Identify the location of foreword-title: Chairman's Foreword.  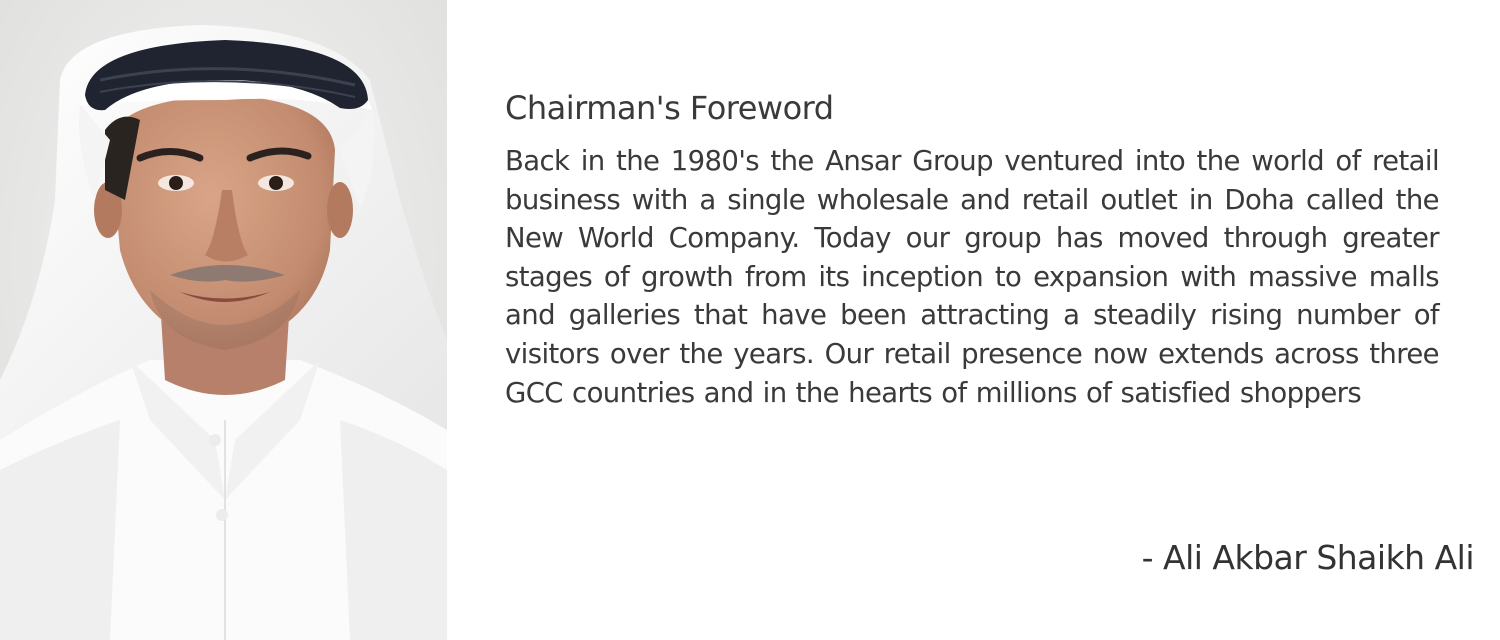
(669, 108).